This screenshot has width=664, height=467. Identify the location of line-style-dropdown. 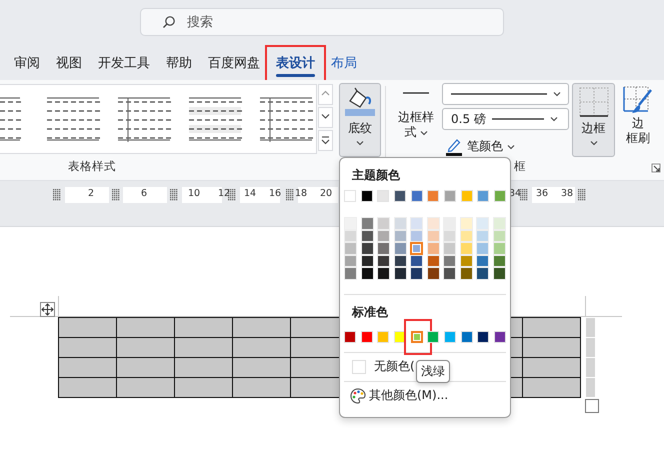
(505, 94).